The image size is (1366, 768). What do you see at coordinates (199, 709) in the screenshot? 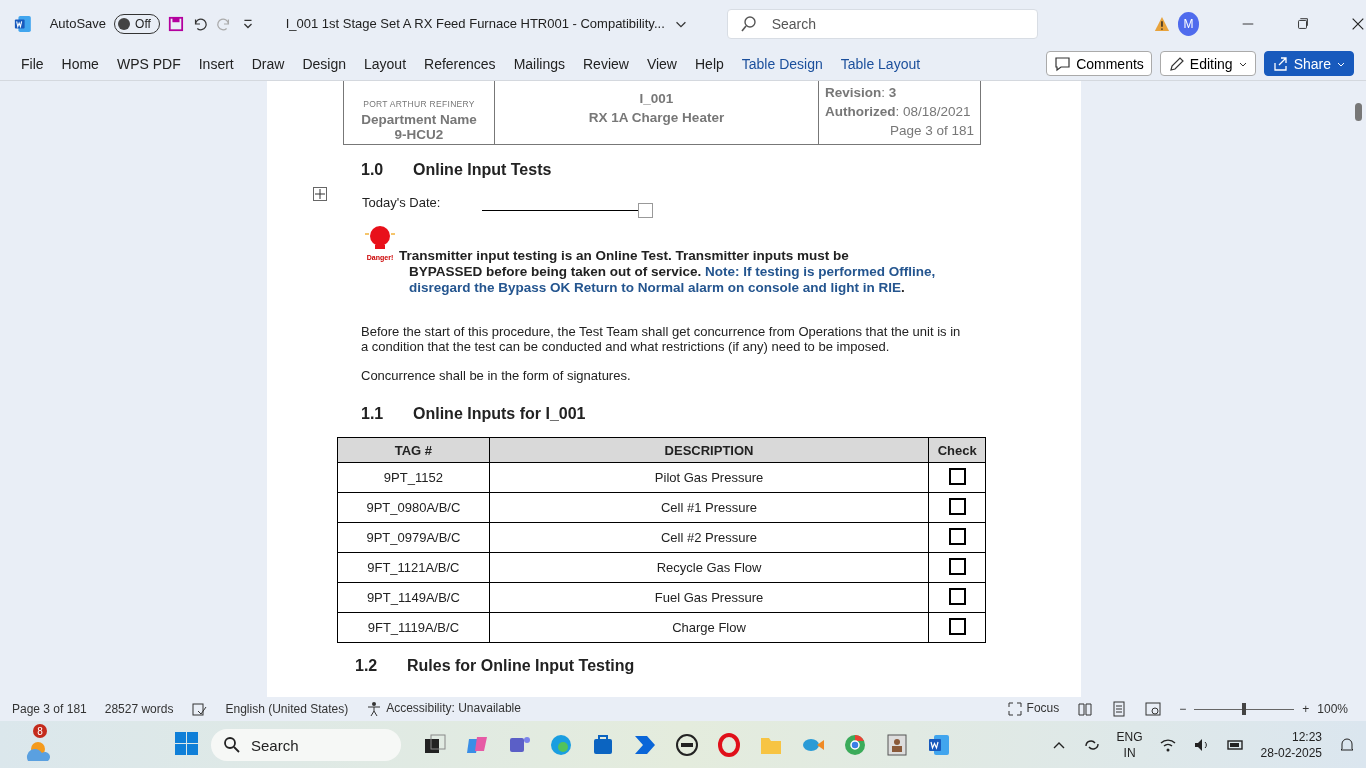
I see `proofing-icon` at bounding box center [199, 709].